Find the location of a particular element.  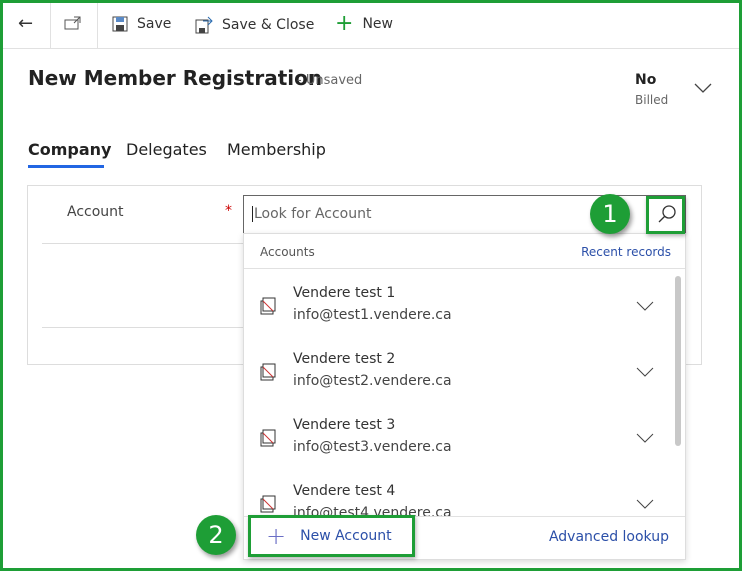

step-1-badge: 1 is located at coordinates (610, 214).